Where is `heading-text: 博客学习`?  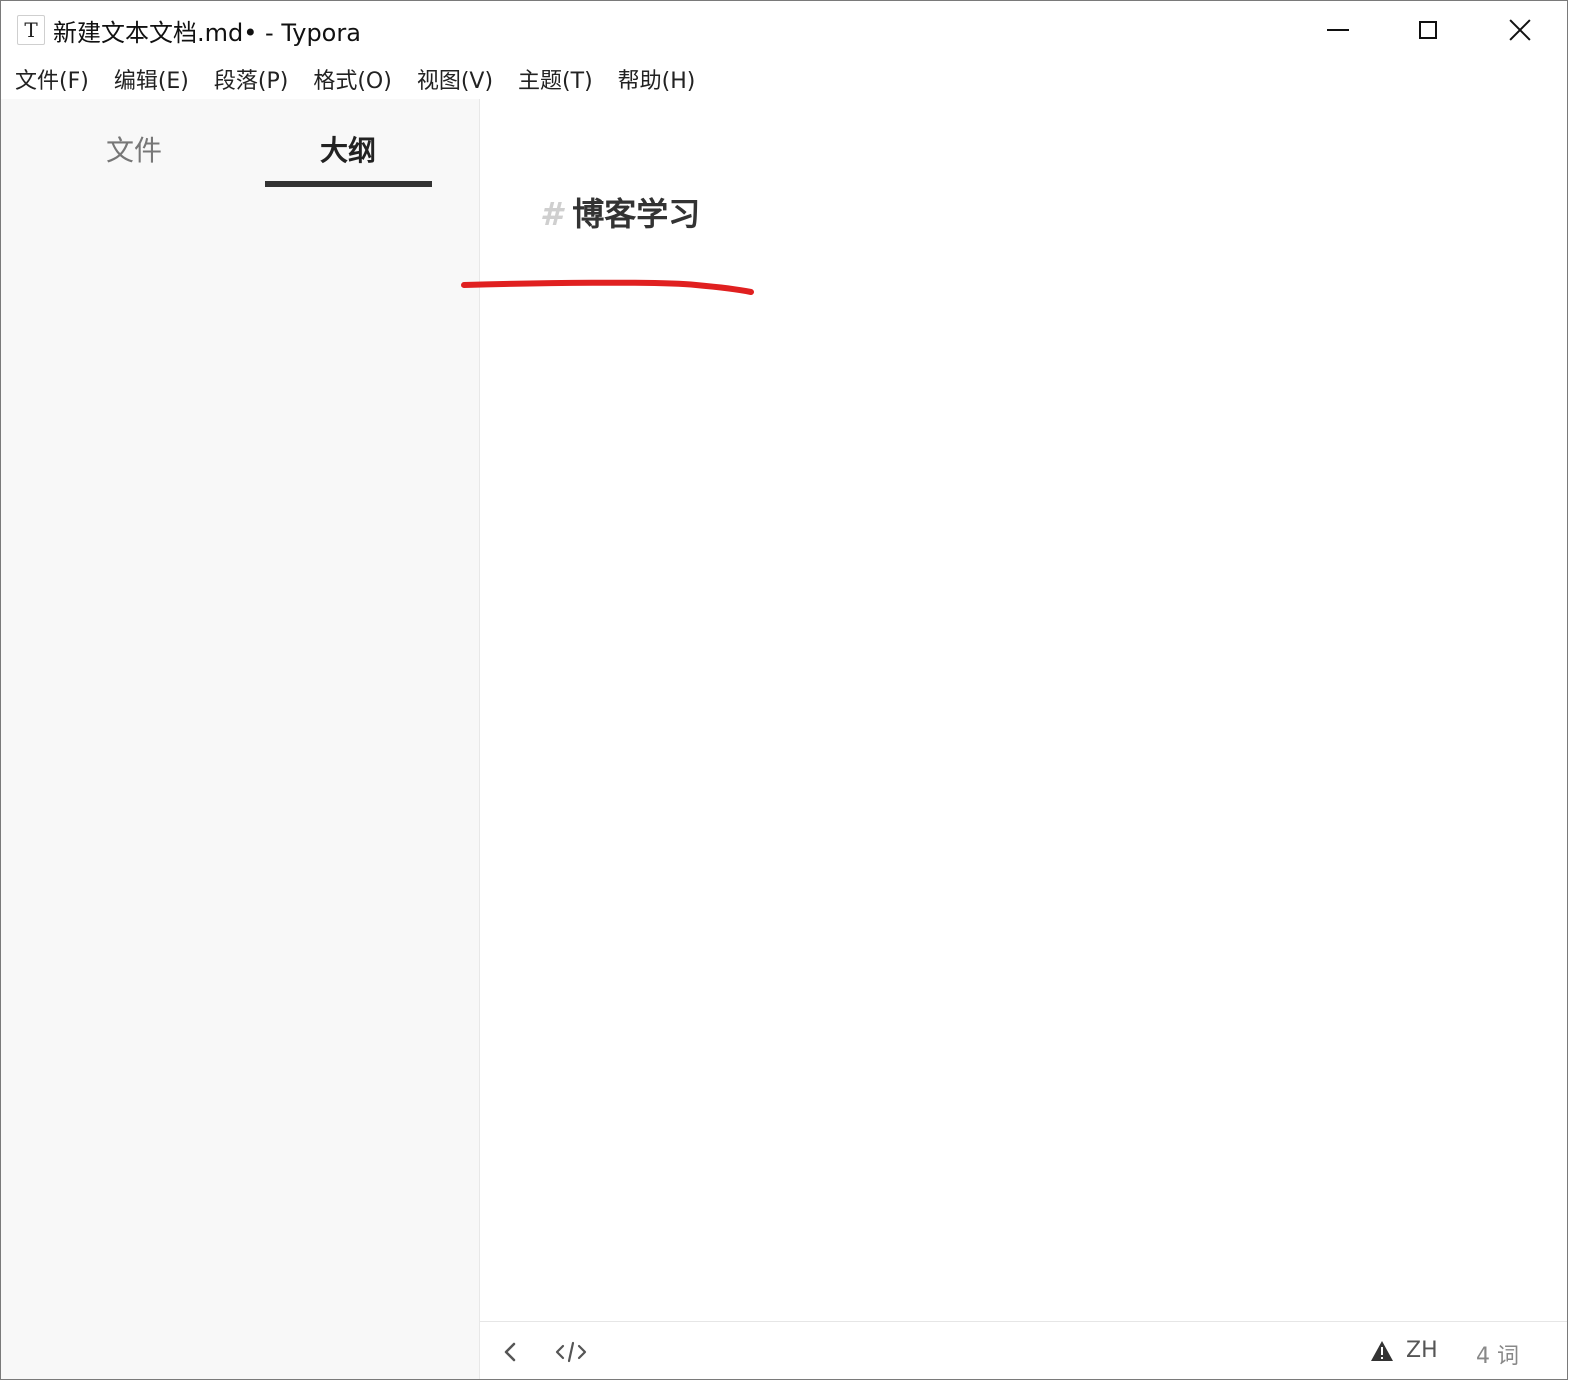 heading-text: 博客学习 is located at coordinates (636, 214).